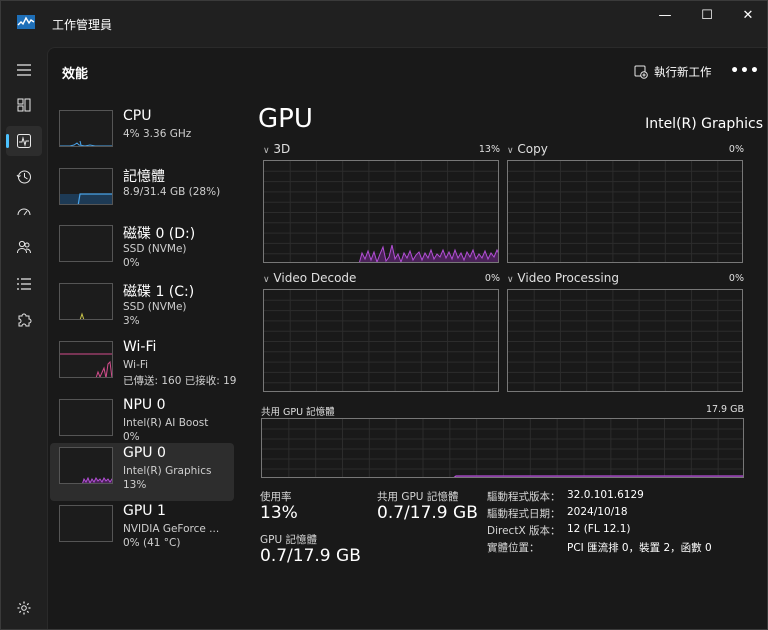  I want to click on settings-gear-icon, so click(24, 608).